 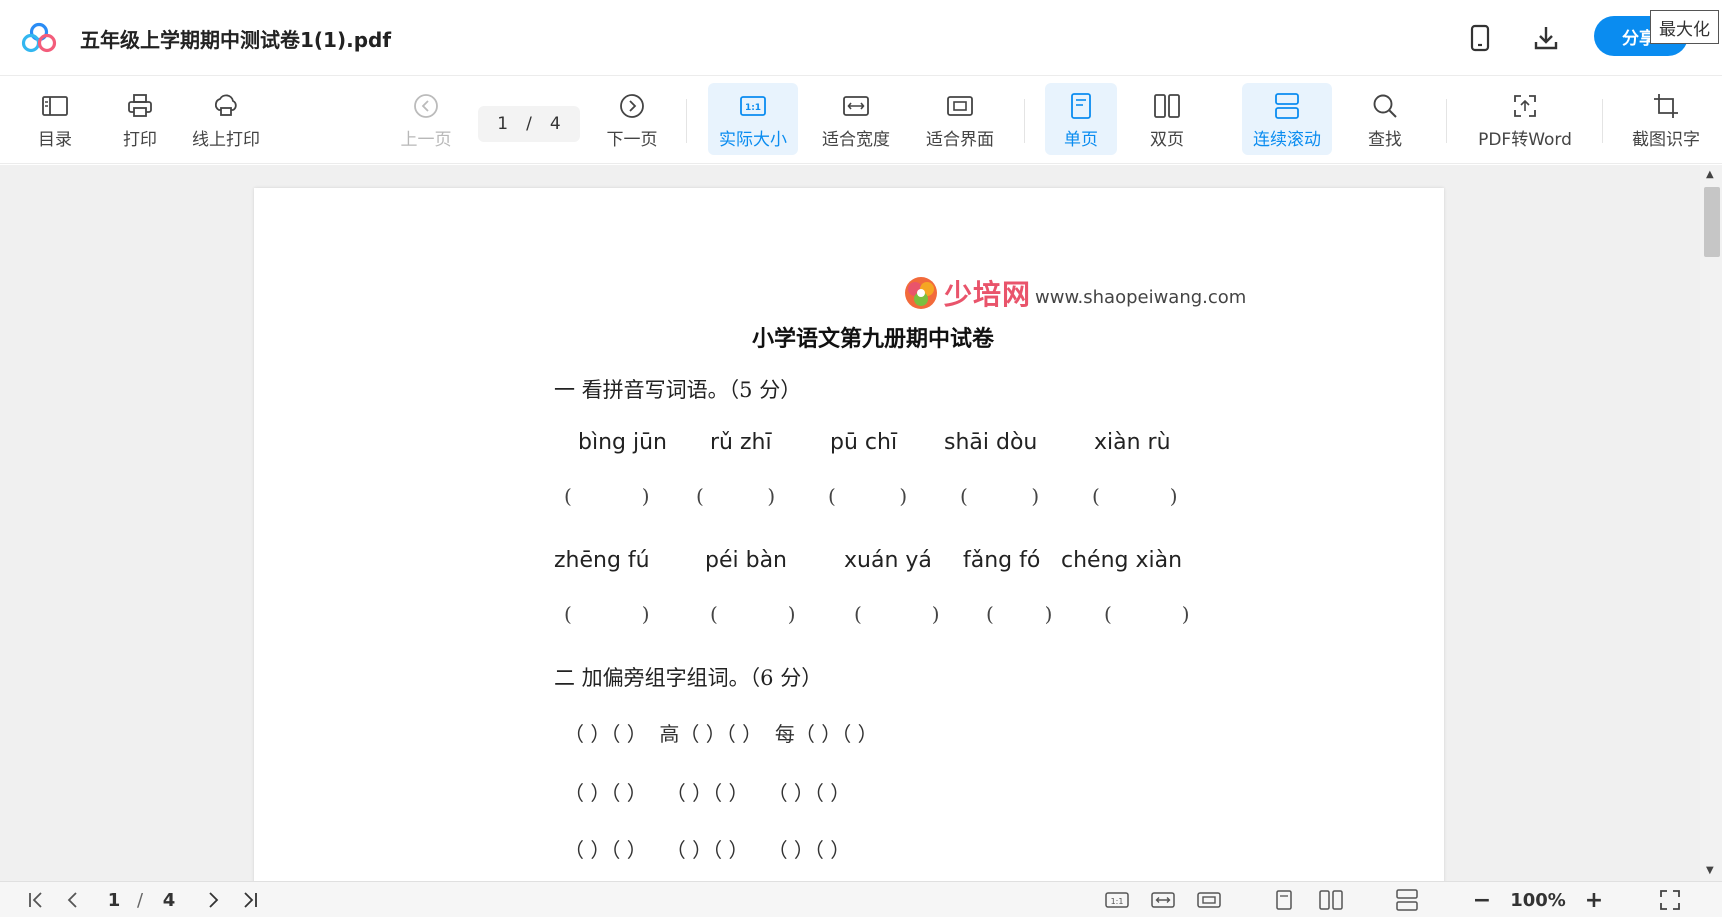 I want to click on screenshot-ocr-button: 截图识字, so click(x=1666, y=119).